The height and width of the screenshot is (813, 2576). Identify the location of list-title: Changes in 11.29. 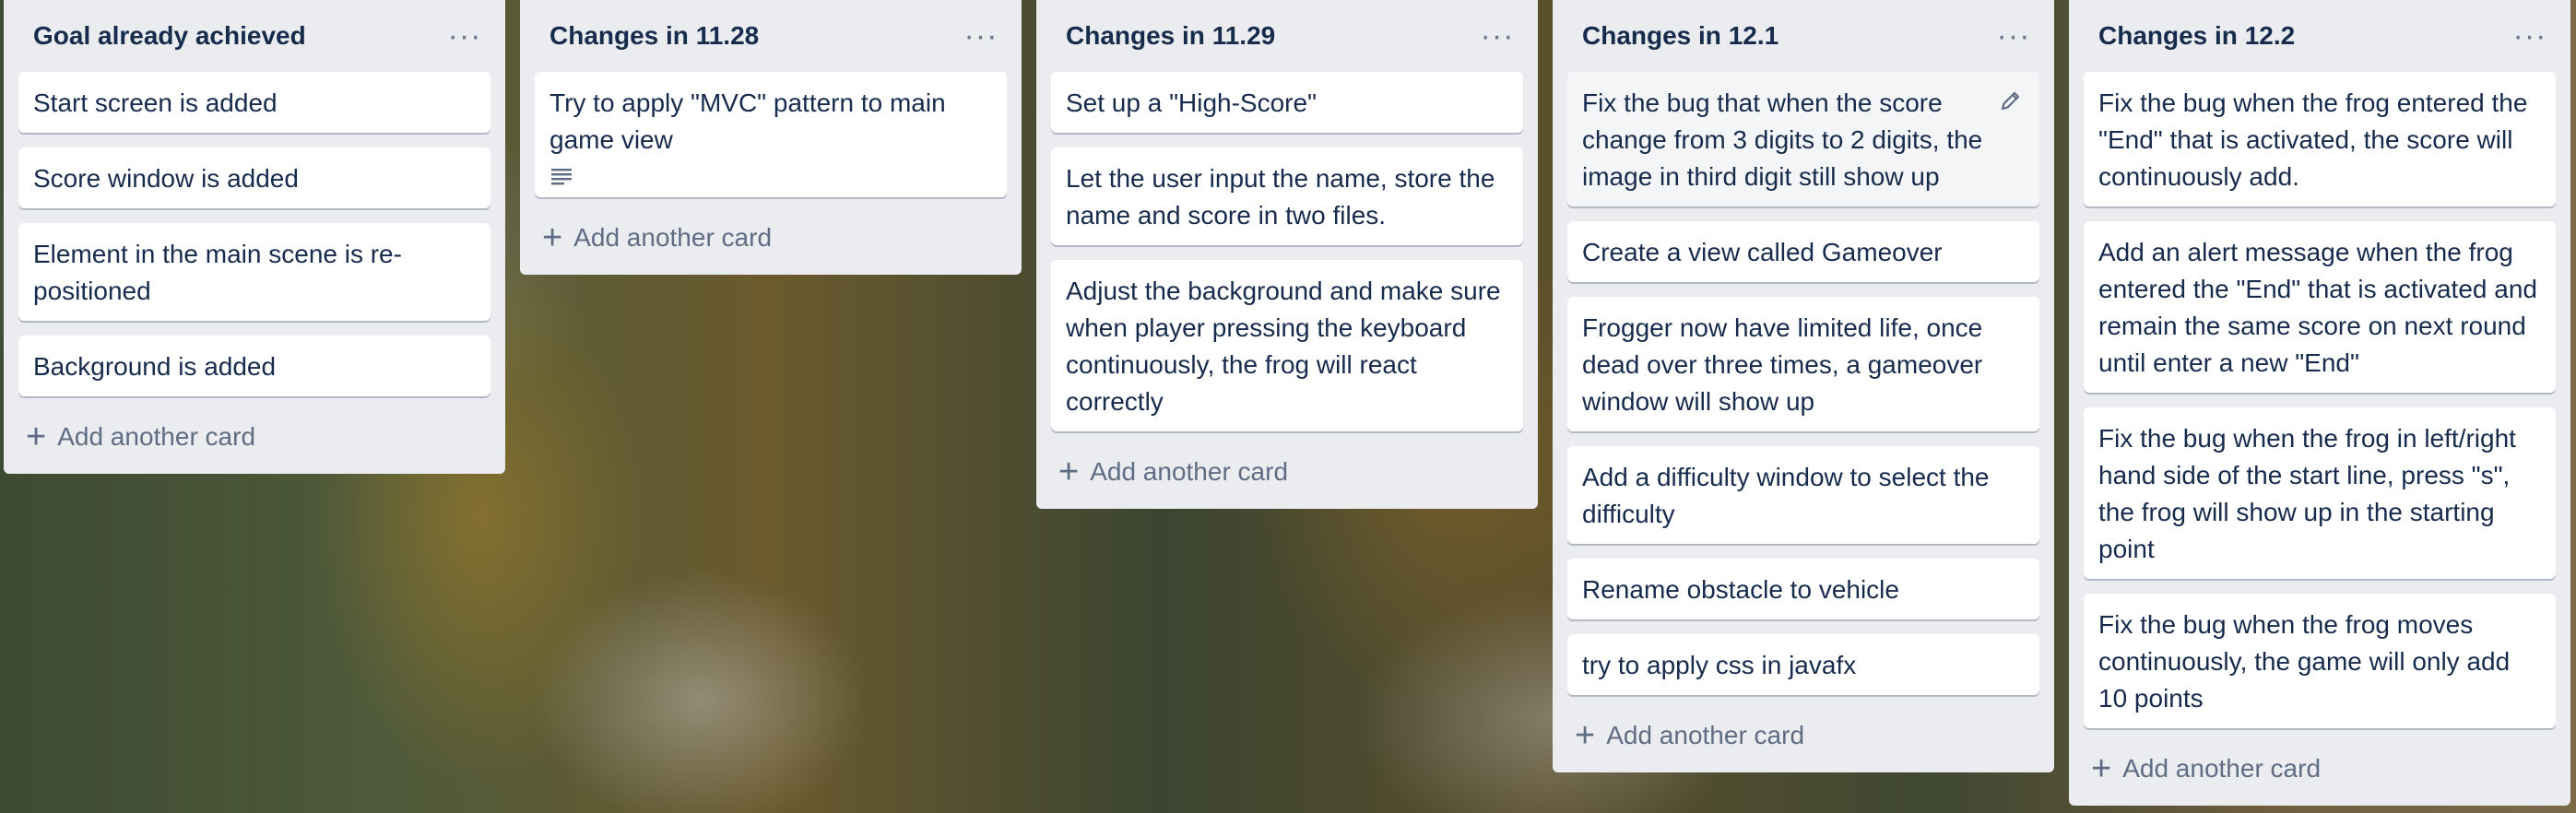
(1170, 36).